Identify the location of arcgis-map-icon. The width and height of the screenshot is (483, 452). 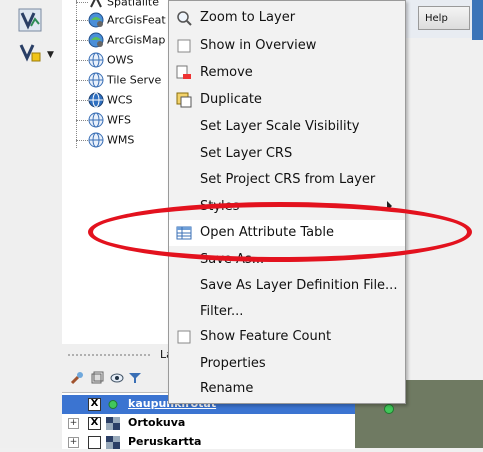
(96, 40).